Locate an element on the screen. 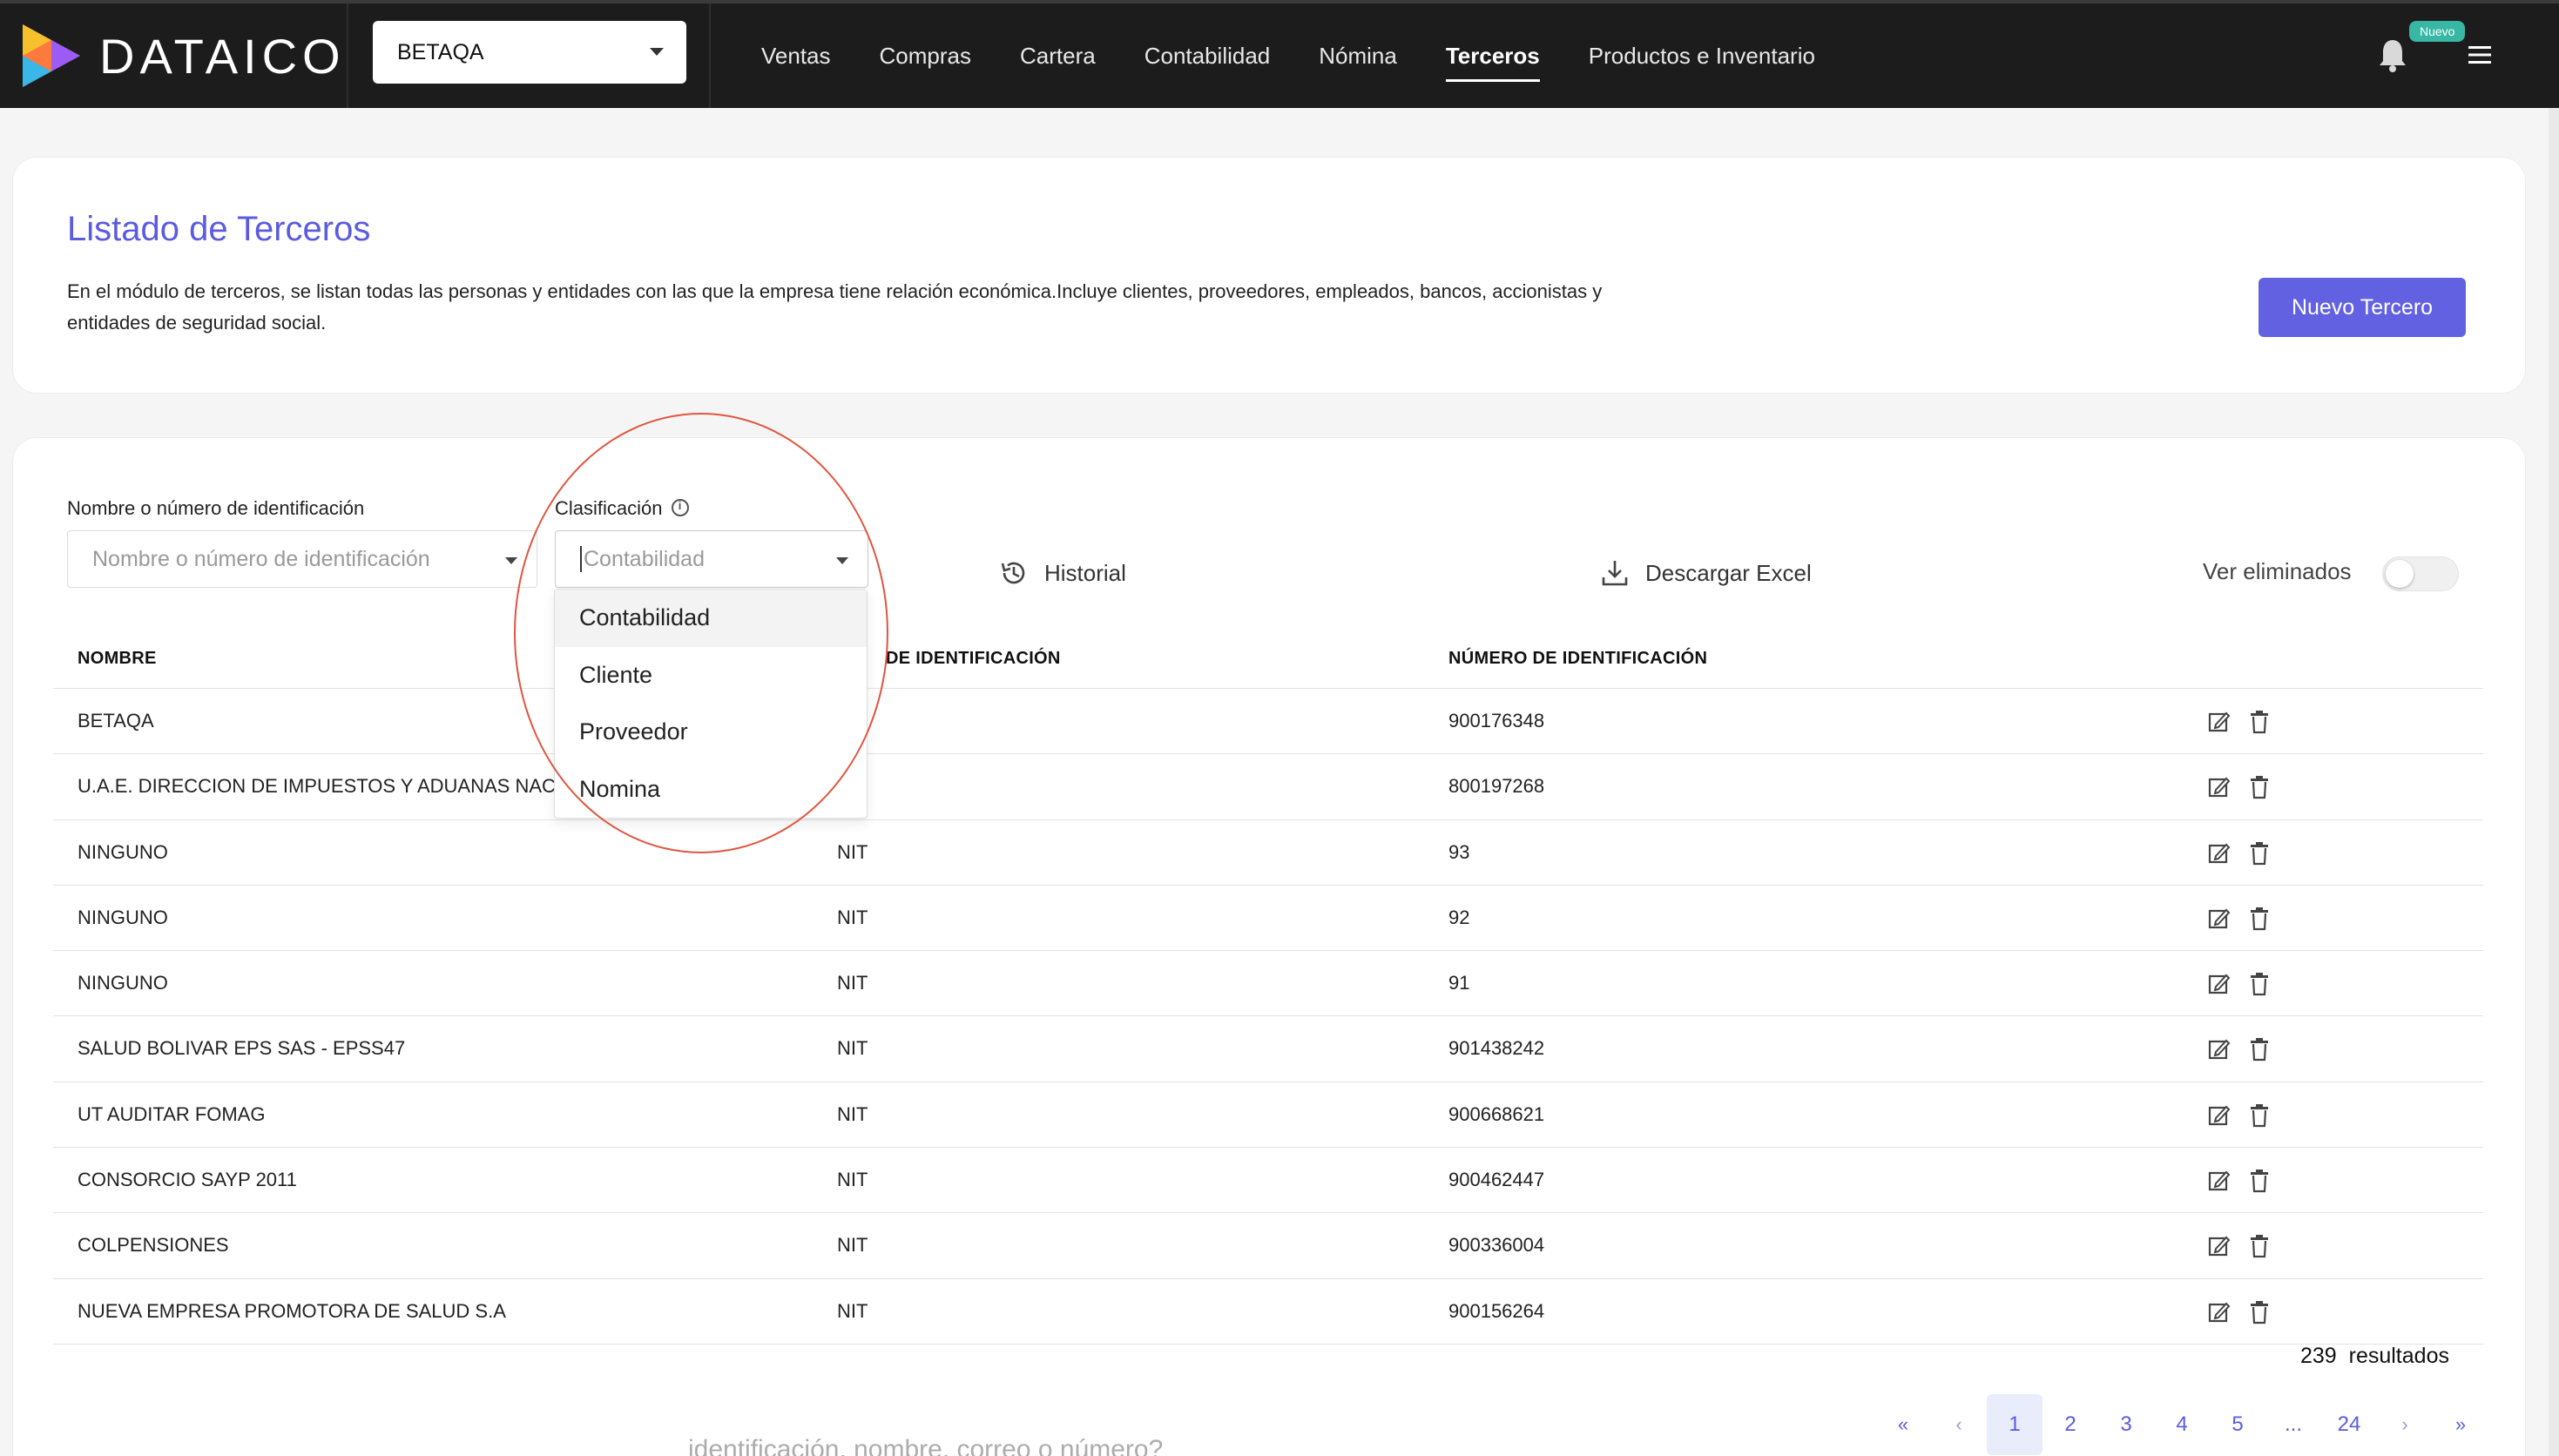 Image resolution: width=2559 pixels, height=1456 pixels. text-cursor is located at coordinates (581, 559).